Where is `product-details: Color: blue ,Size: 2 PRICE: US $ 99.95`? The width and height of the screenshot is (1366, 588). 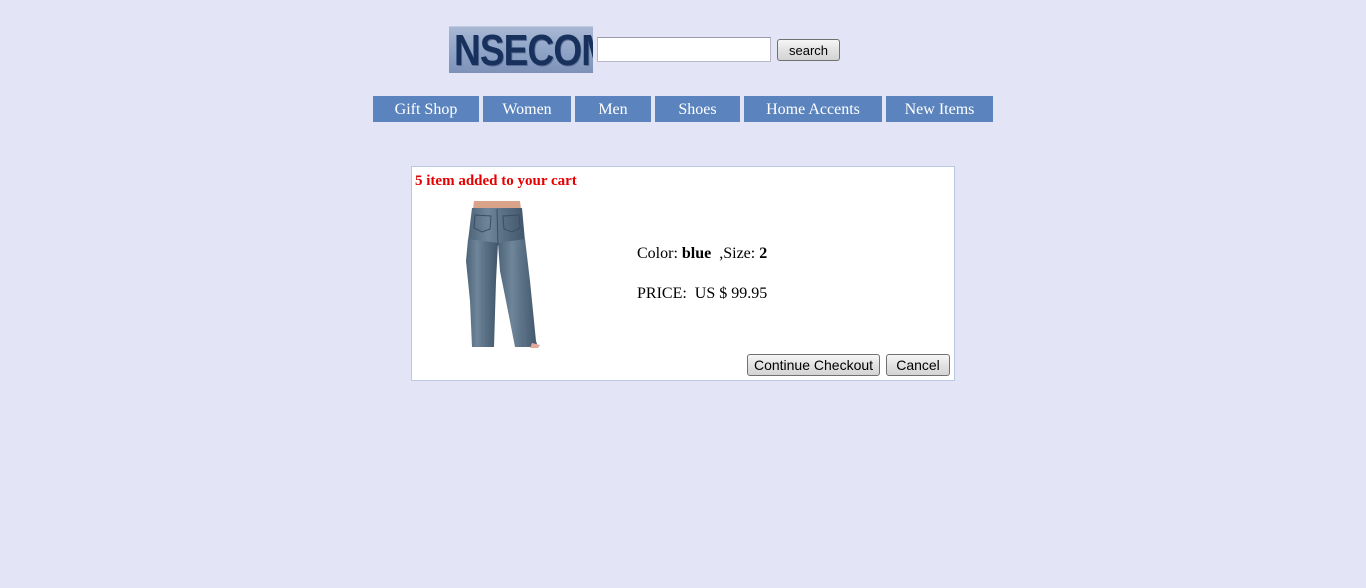 product-details: Color: blue ,Size: 2 PRICE: US $ 99.95 is located at coordinates (702, 274).